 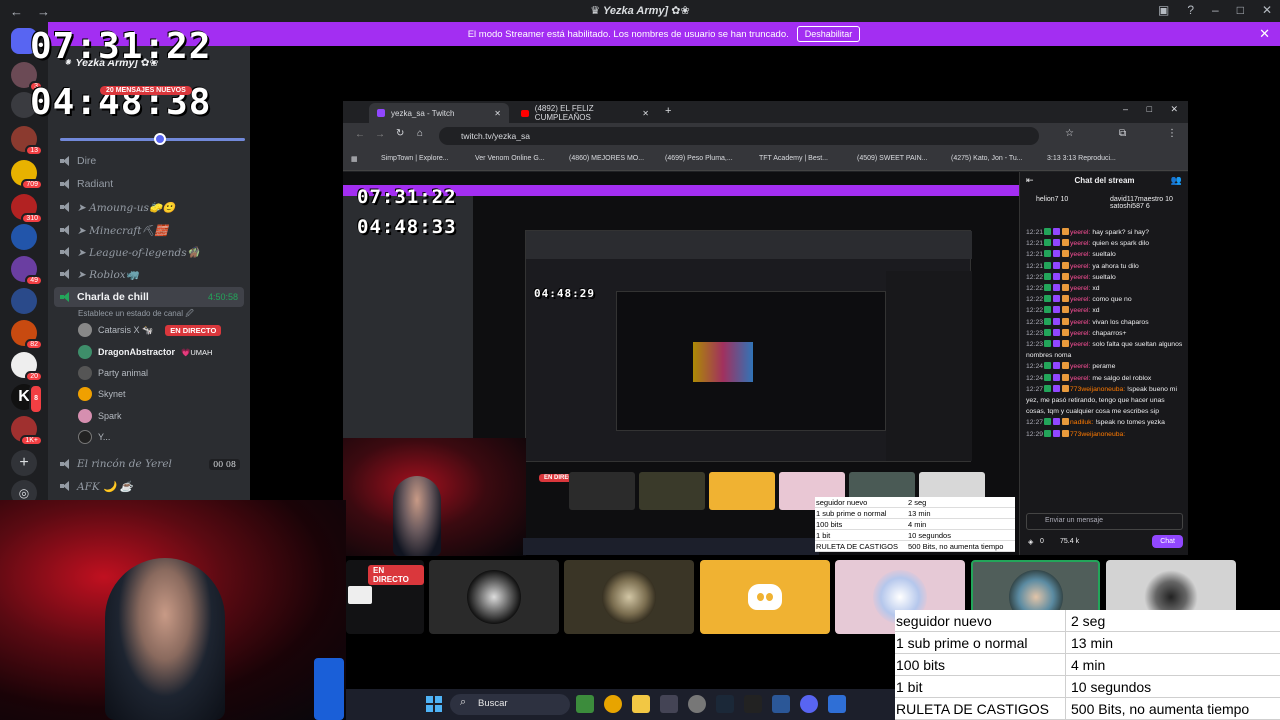 What do you see at coordinates (1081, 422) in the screenshot?
I see `chat-username: nadiluk:` at bounding box center [1081, 422].